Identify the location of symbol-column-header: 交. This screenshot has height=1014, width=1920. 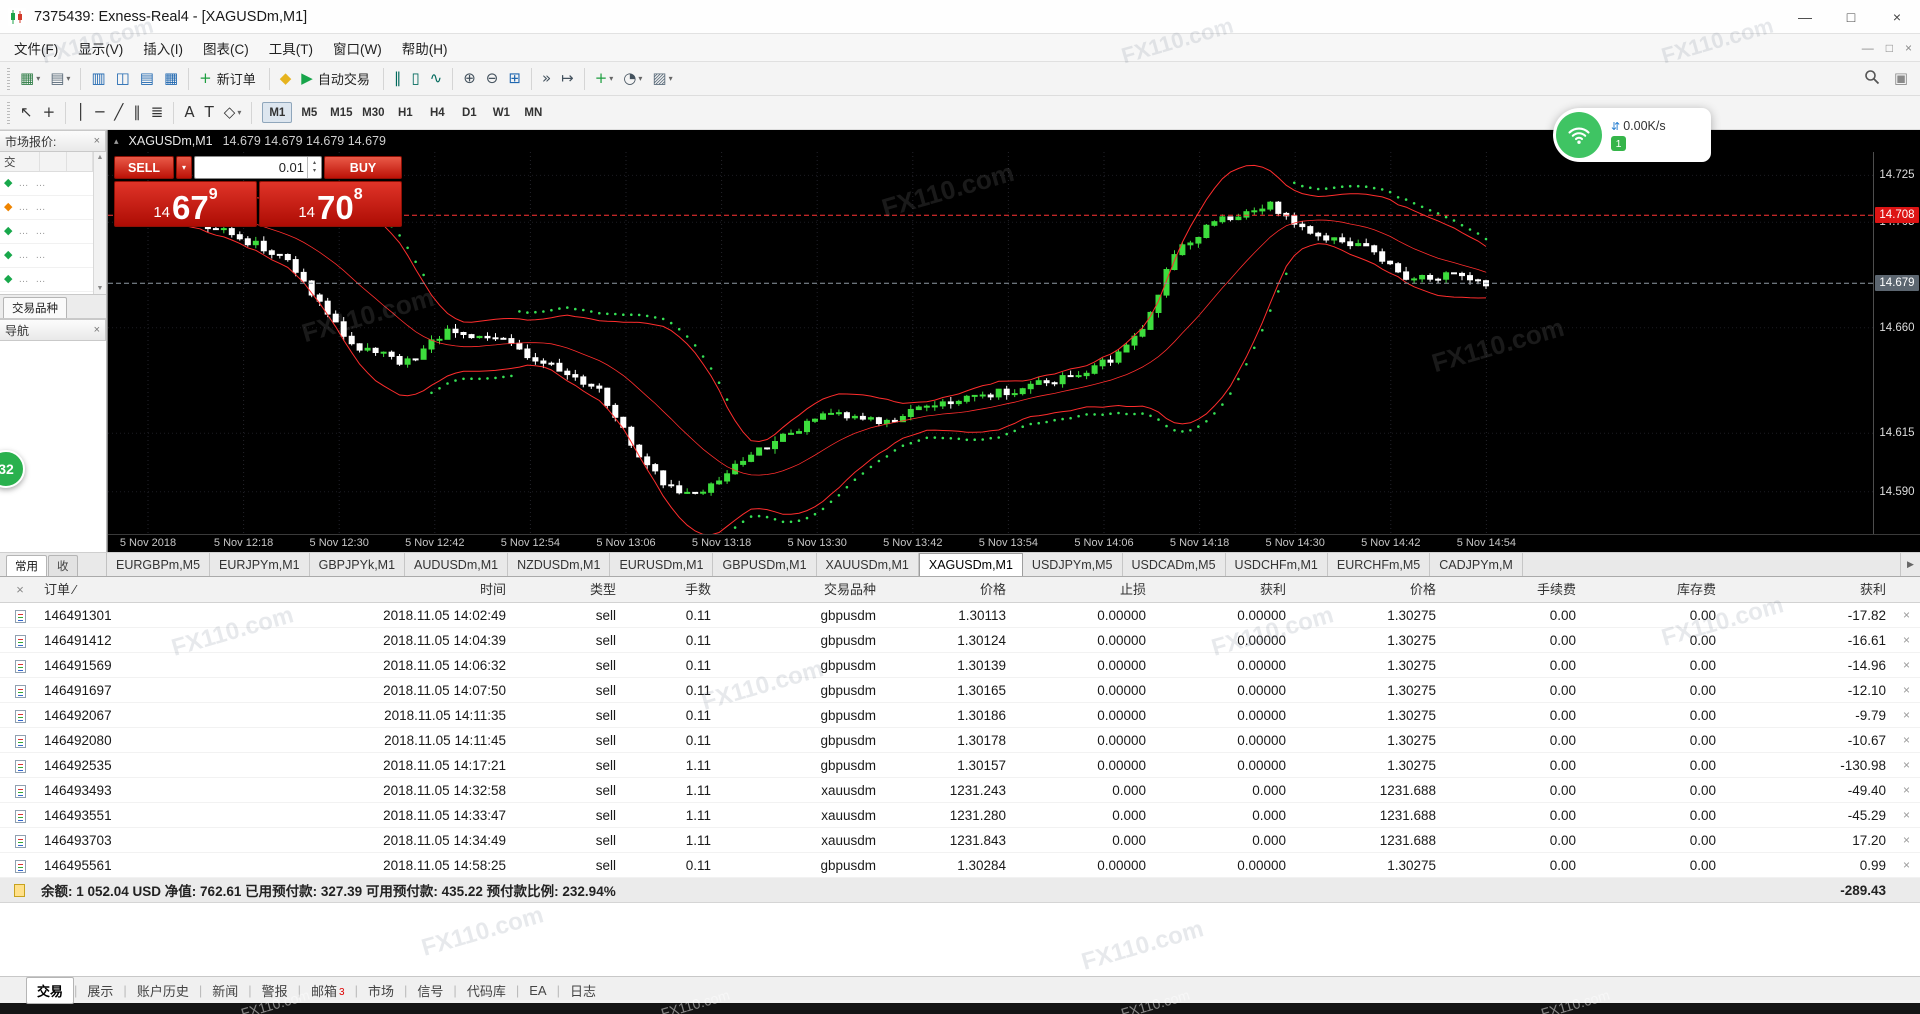
(20, 161).